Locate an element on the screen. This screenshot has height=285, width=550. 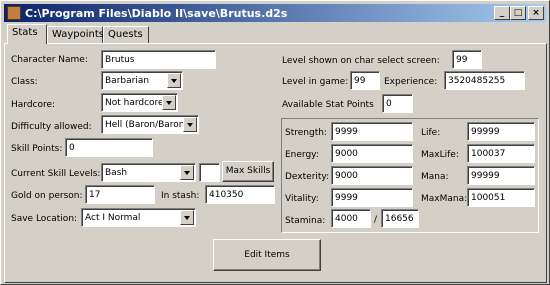
in-game-level-input: 99 is located at coordinates (365, 80).